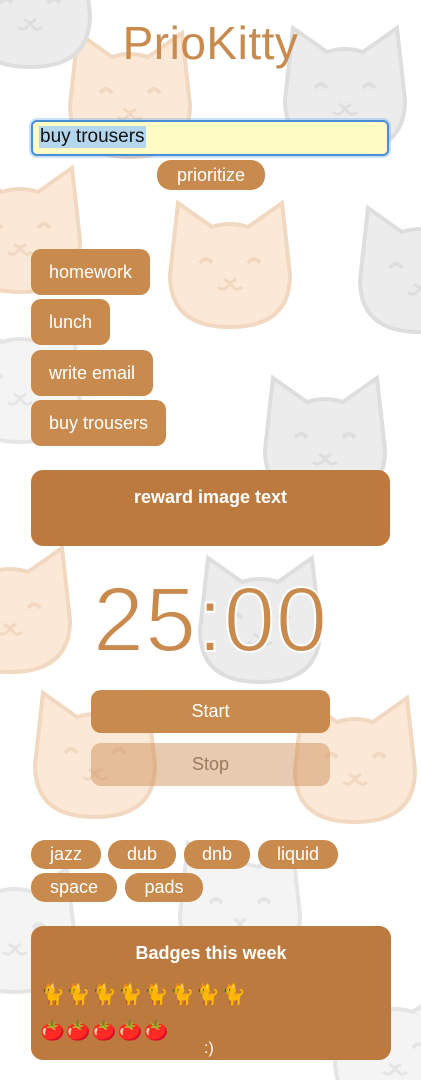 This screenshot has height=1080, width=421. What do you see at coordinates (211, 953) in the screenshot?
I see `badges-title: Badges this week` at bounding box center [211, 953].